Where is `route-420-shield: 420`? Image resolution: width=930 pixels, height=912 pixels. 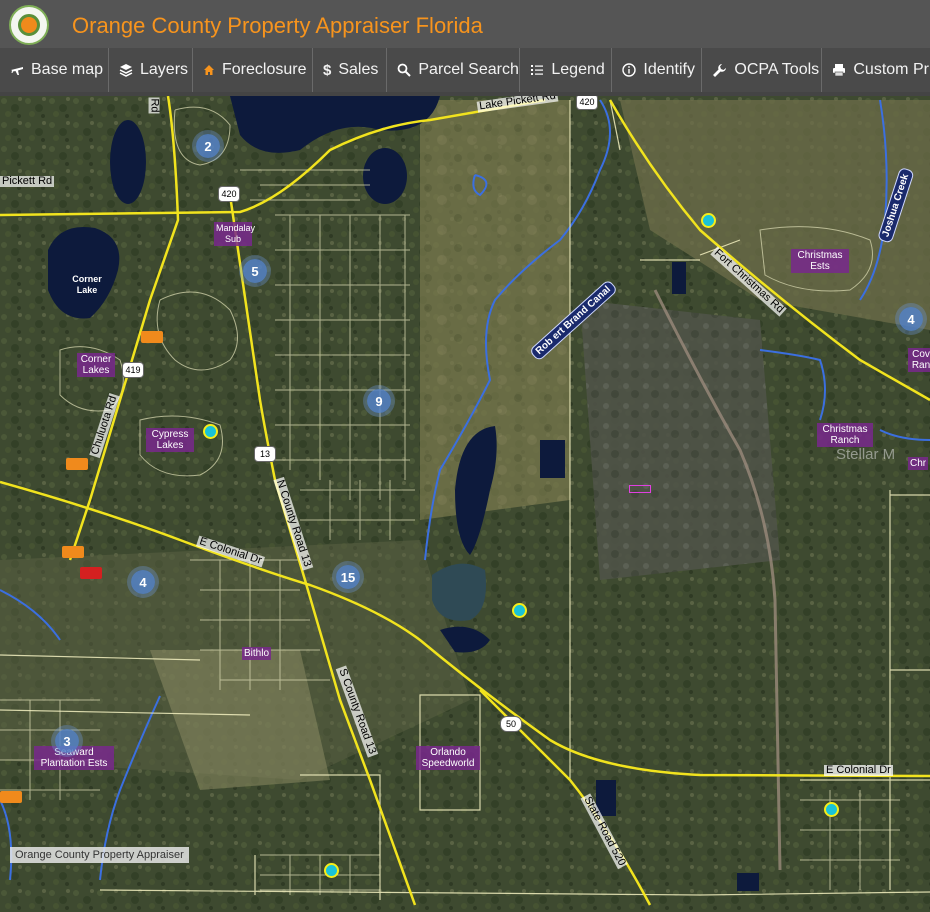
route-420-shield: 420 is located at coordinates (229, 194).